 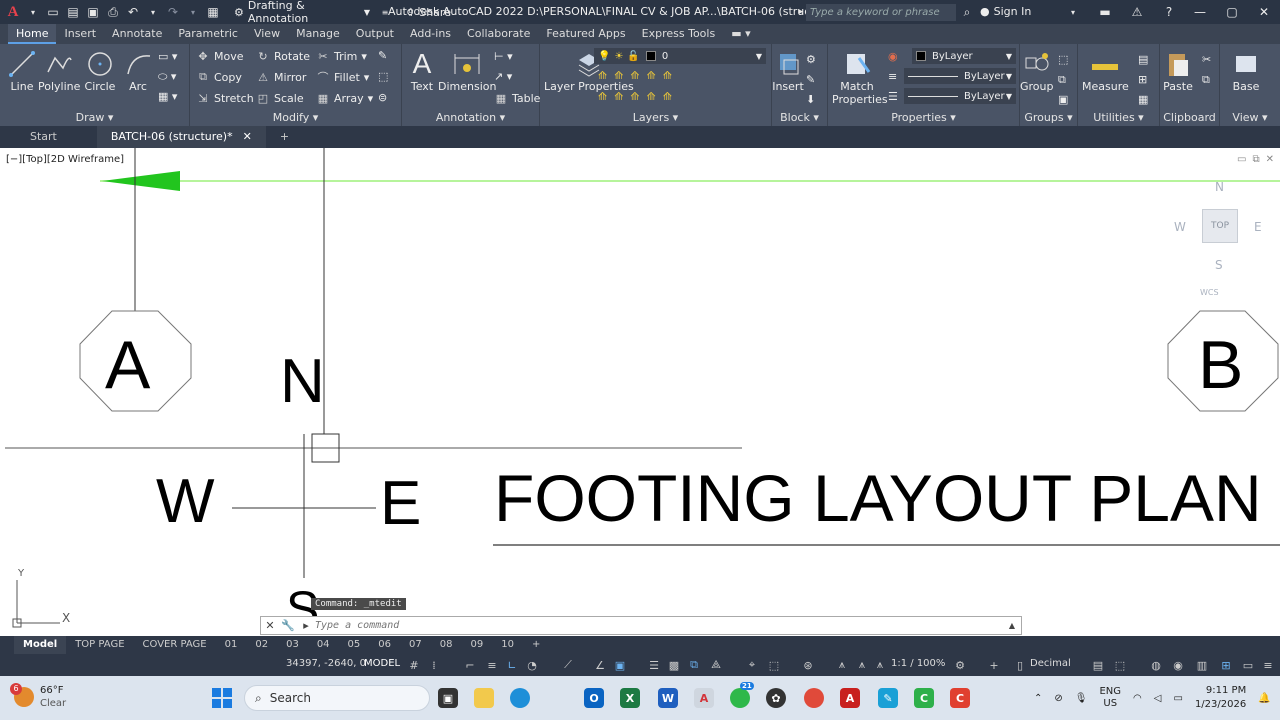 I want to click on layer-dropdown: 💡 ☀ 🔓 0 ▼, so click(x=680, y=56).